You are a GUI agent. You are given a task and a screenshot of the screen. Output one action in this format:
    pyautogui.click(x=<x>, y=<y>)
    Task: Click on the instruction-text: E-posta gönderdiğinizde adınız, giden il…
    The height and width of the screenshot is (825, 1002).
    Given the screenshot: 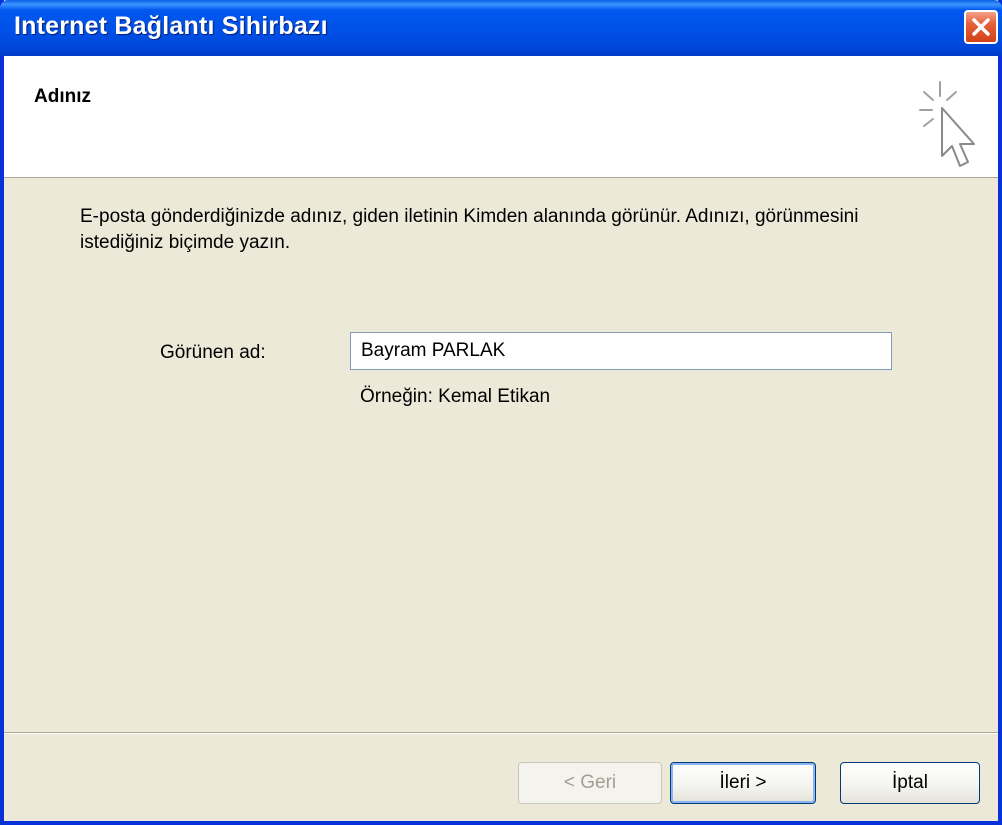 What is the action you would take?
    pyautogui.click(x=469, y=229)
    